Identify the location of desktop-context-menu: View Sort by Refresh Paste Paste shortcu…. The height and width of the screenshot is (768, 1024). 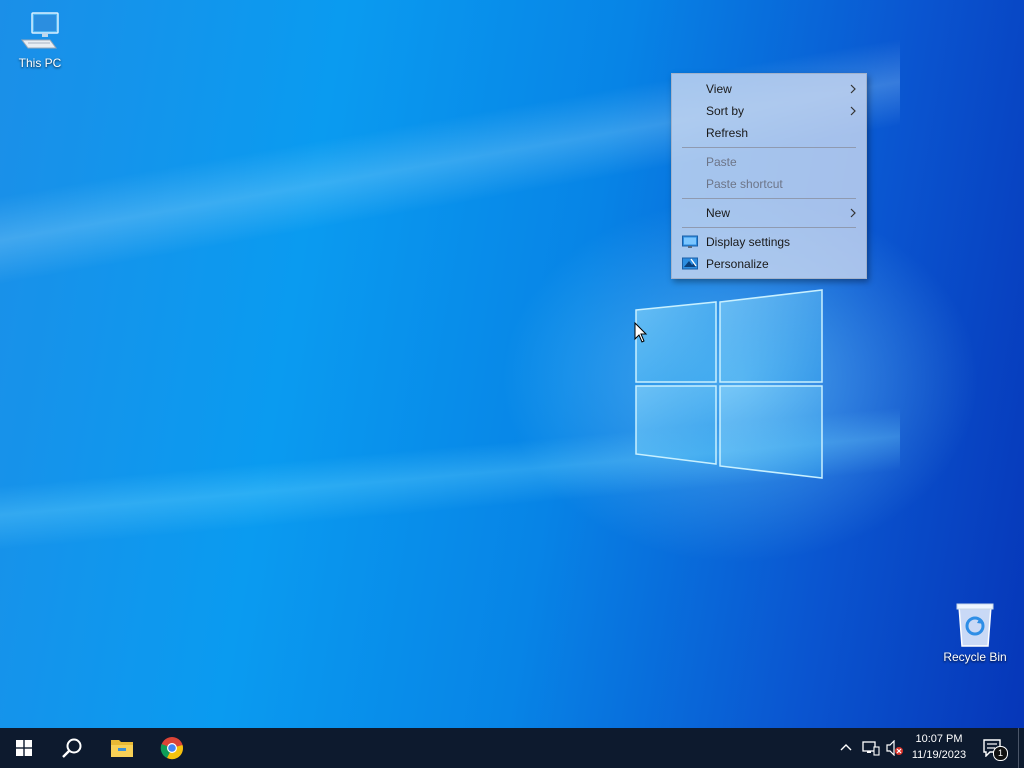
(769, 176).